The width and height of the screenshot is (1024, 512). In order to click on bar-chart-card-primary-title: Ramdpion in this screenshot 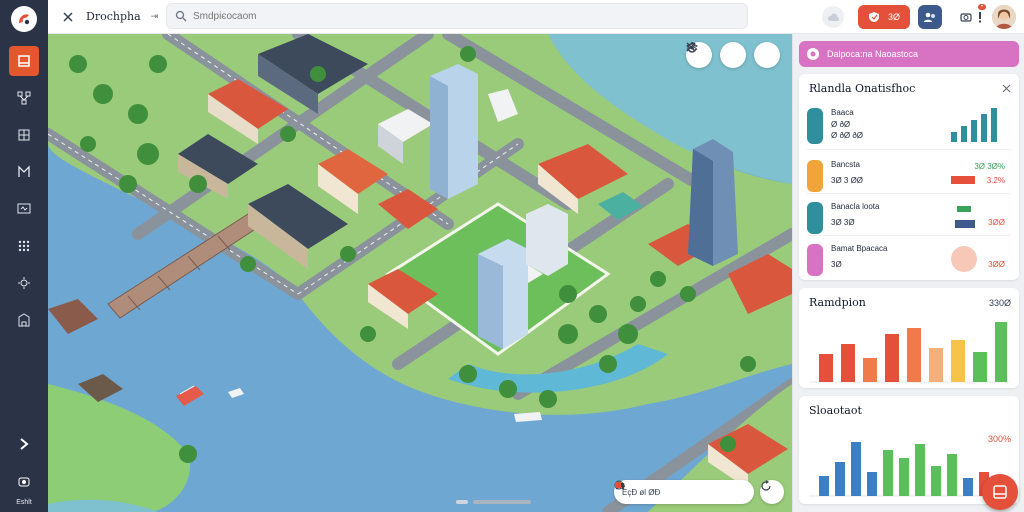, I will do `click(837, 302)`.